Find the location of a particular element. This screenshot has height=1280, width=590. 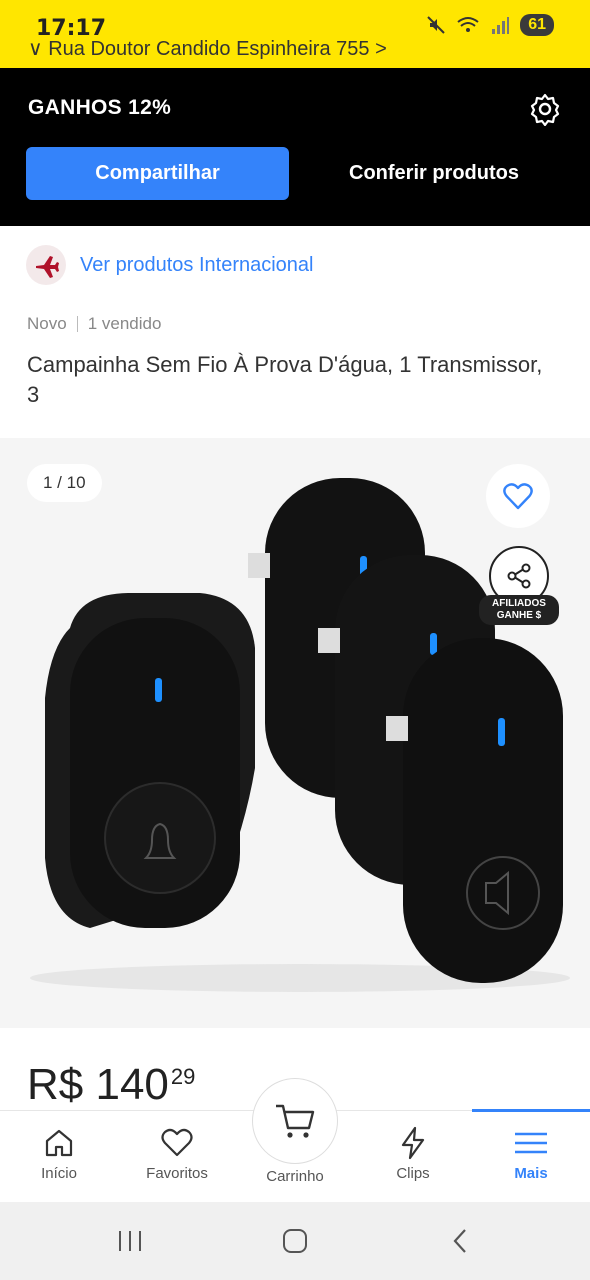

international-row: Ver produtos Internacional is located at coordinates (170, 265).